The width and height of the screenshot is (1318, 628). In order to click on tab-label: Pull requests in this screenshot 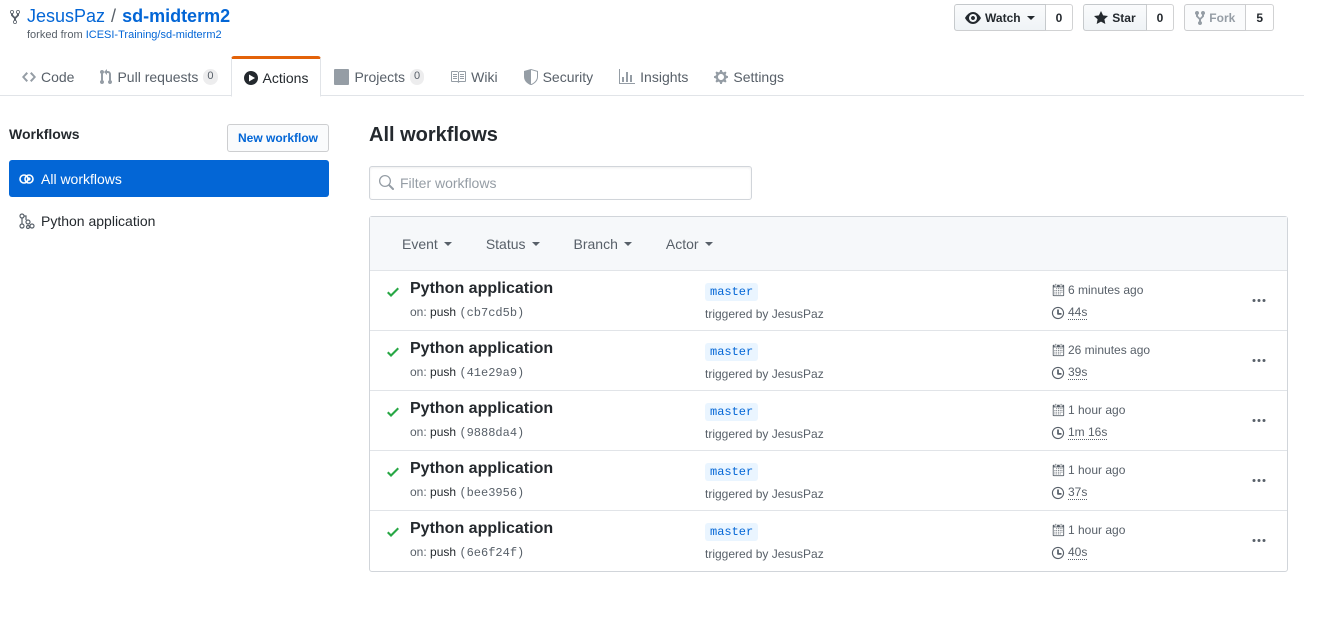, I will do `click(158, 77)`.